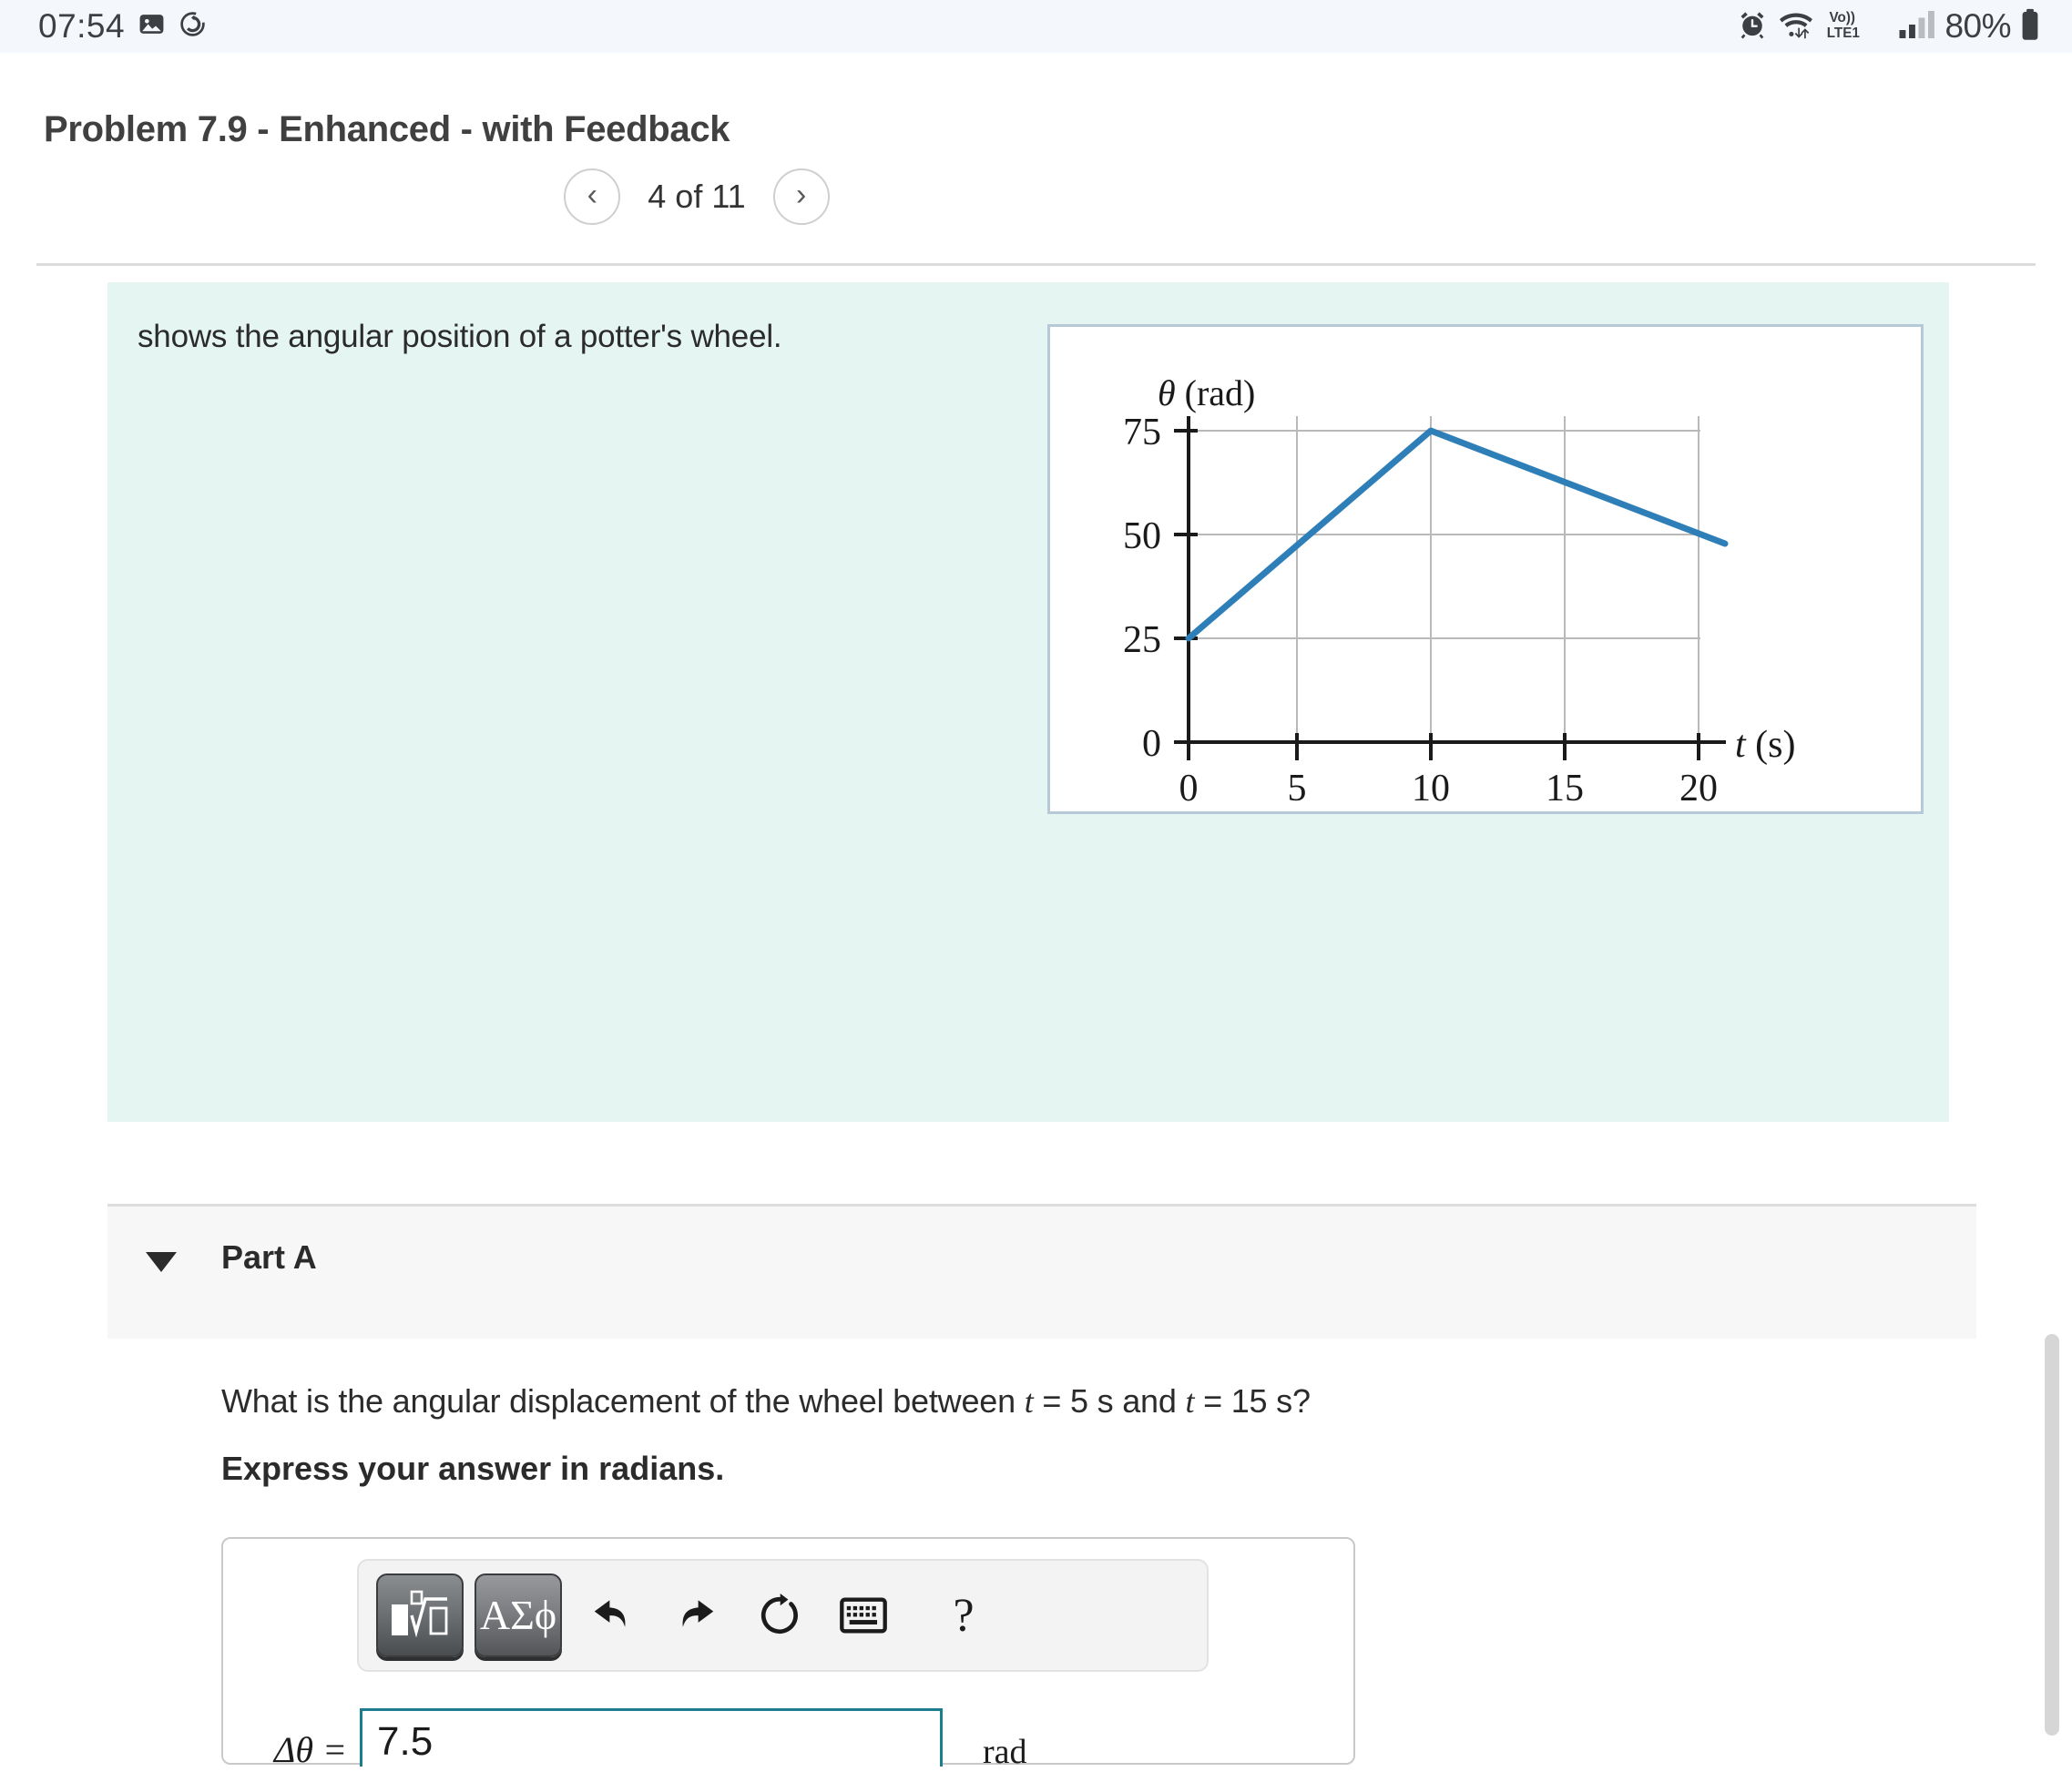 This screenshot has height=1772, width=2072. What do you see at coordinates (801, 196) in the screenshot?
I see `next-problem-button: ›` at bounding box center [801, 196].